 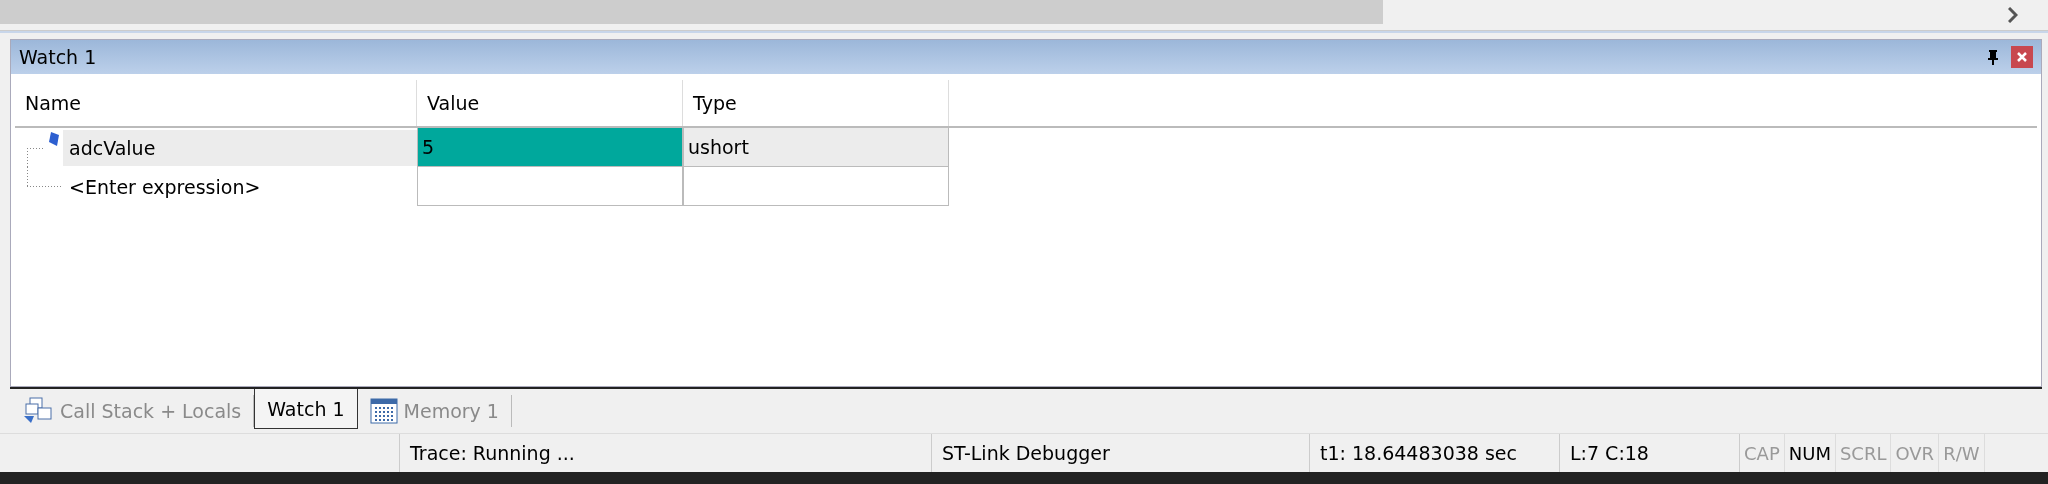 I want to click on variable-name: adcValue, so click(x=240, y=147).